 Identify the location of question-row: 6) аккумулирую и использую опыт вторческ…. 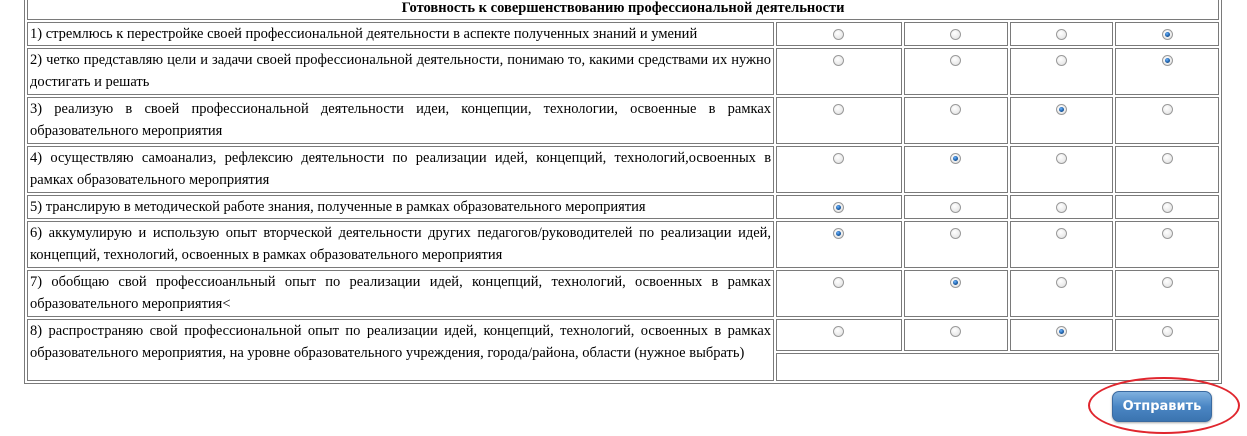
(623, 244).